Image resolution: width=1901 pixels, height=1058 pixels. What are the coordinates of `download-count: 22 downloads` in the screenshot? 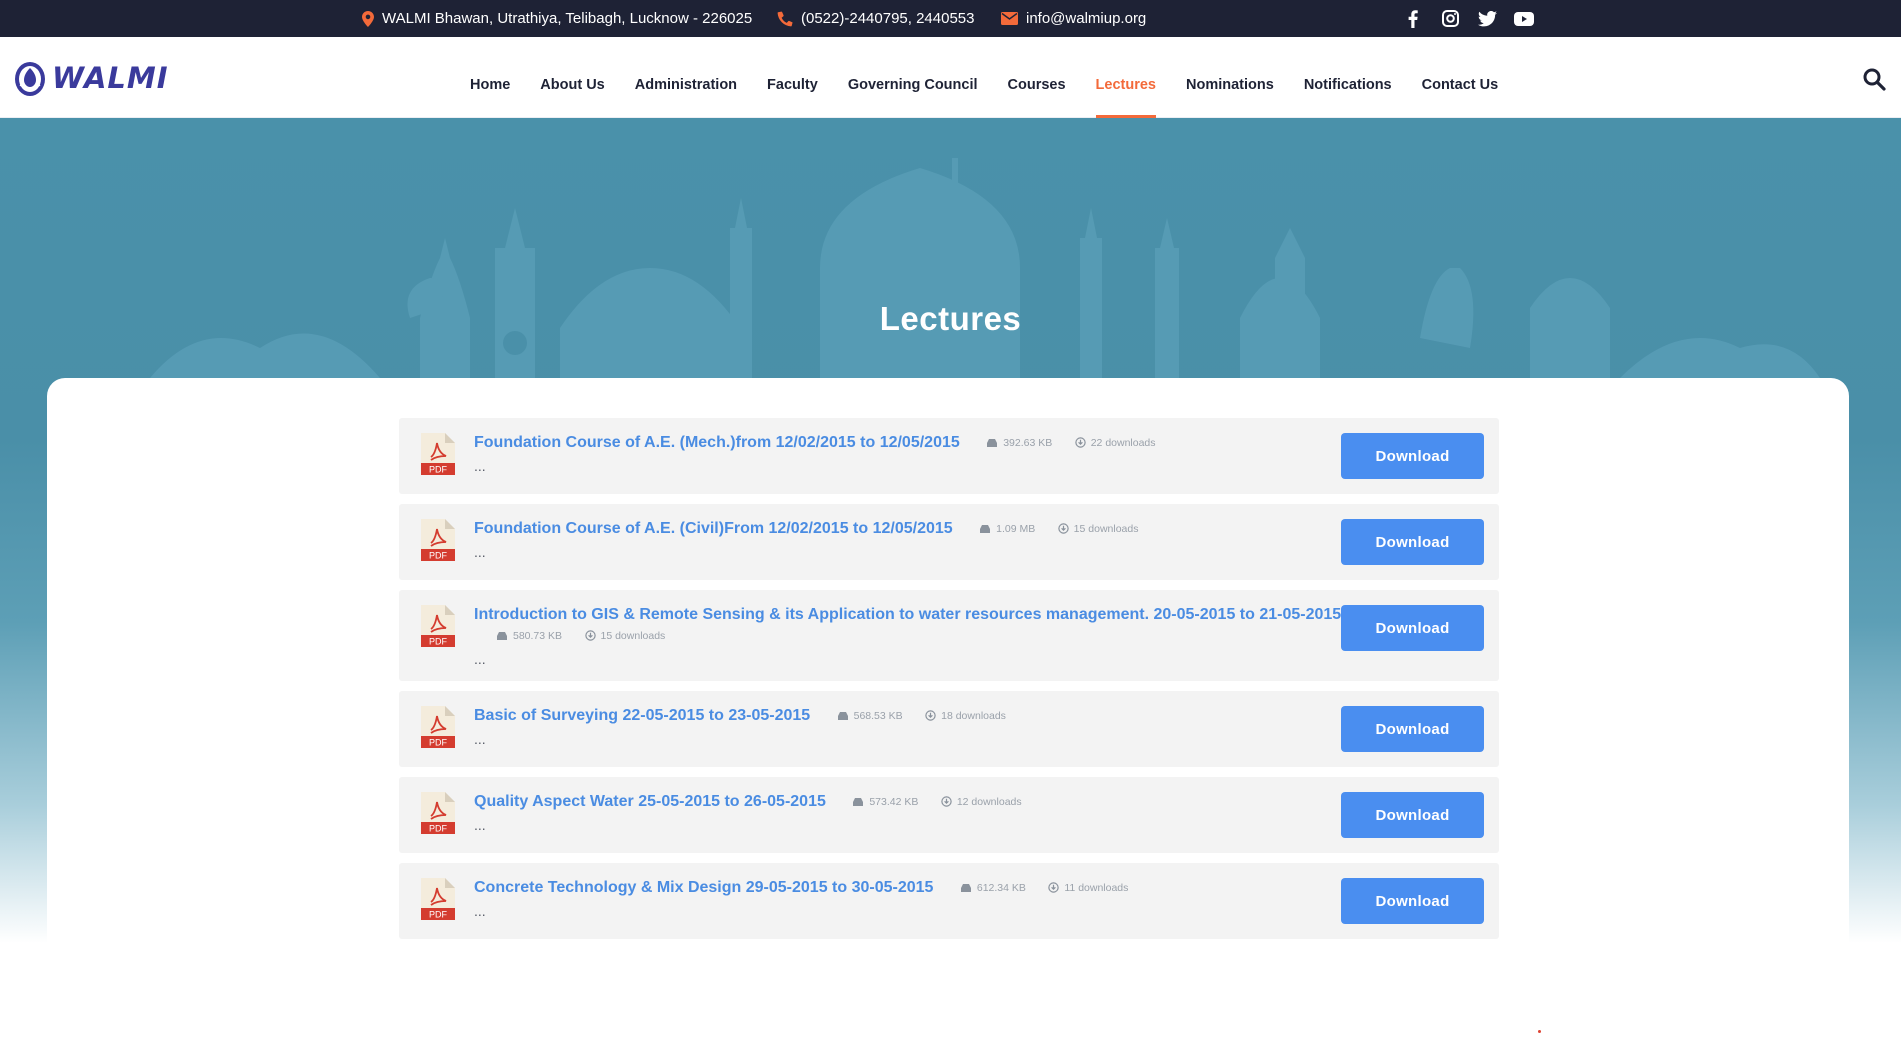 It's located at (1115, 443).